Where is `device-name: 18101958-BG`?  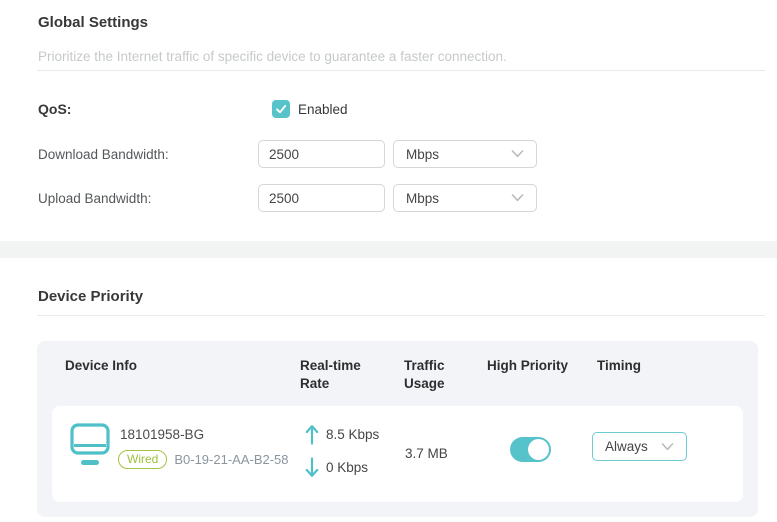
device-name: 18101958-BG is located at coordinates (162, 434).